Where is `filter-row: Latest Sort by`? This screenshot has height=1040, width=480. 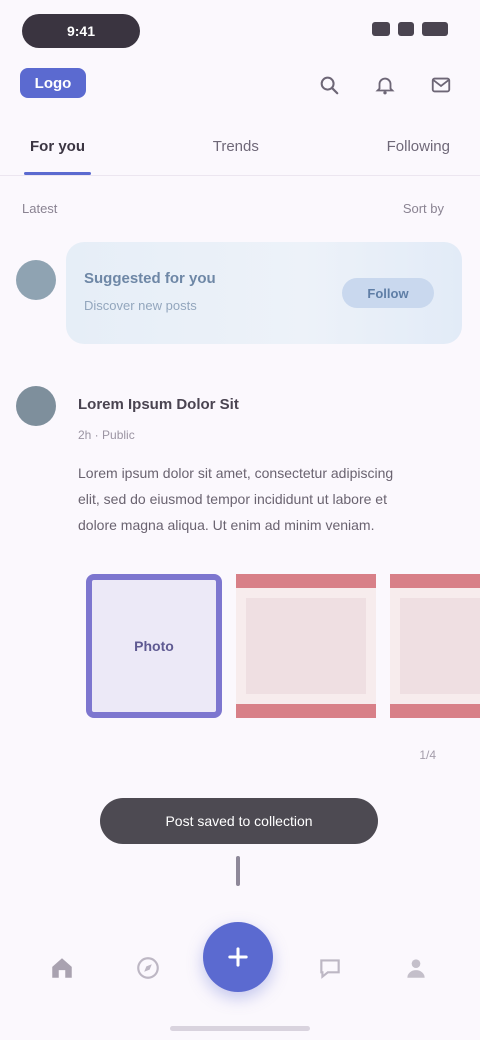
filter-row: Latest Sort by is located at coordinates (233, 208).